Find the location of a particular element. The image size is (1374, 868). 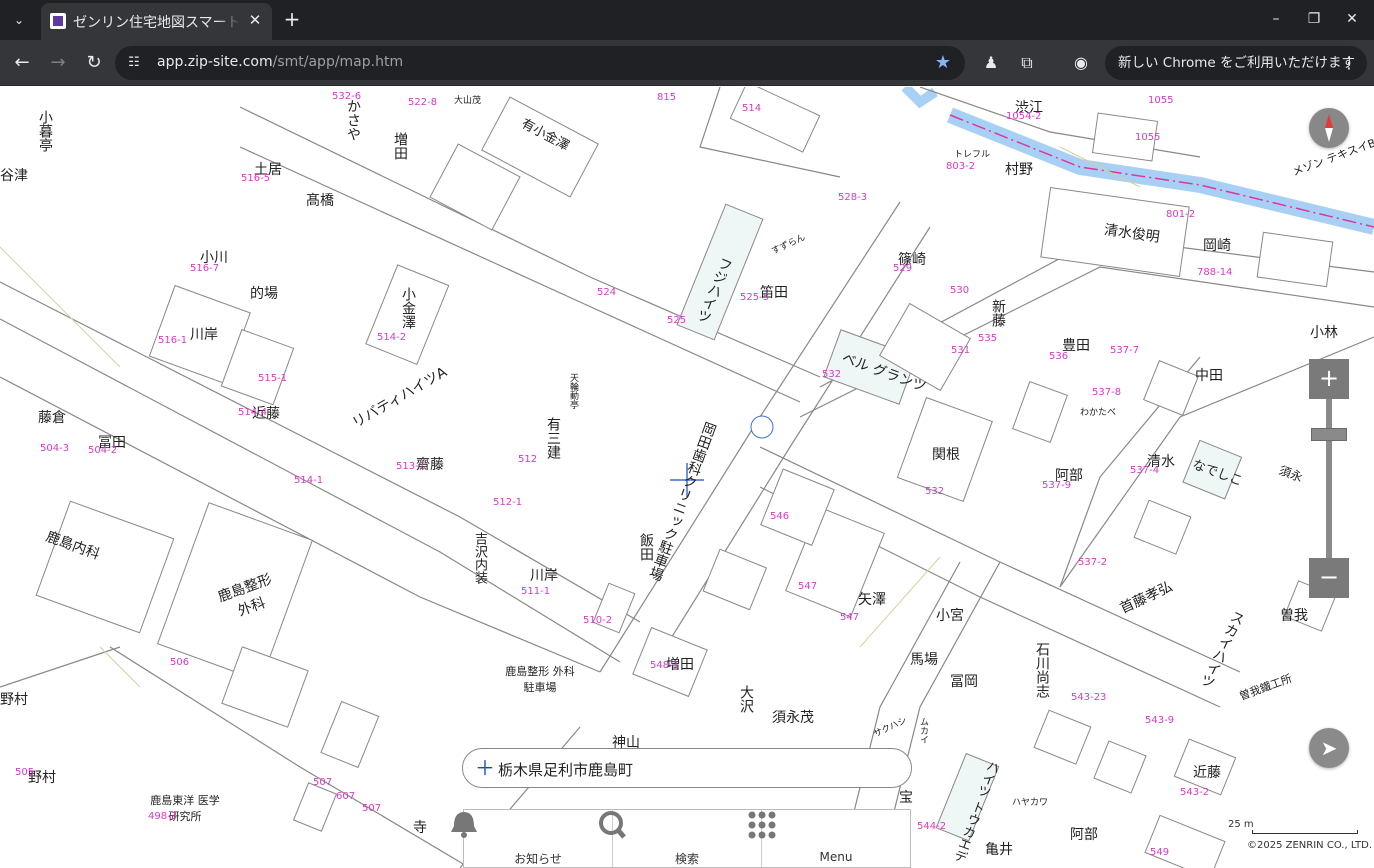

parcel-number: 515-1 is located at coordinates (273, 378).